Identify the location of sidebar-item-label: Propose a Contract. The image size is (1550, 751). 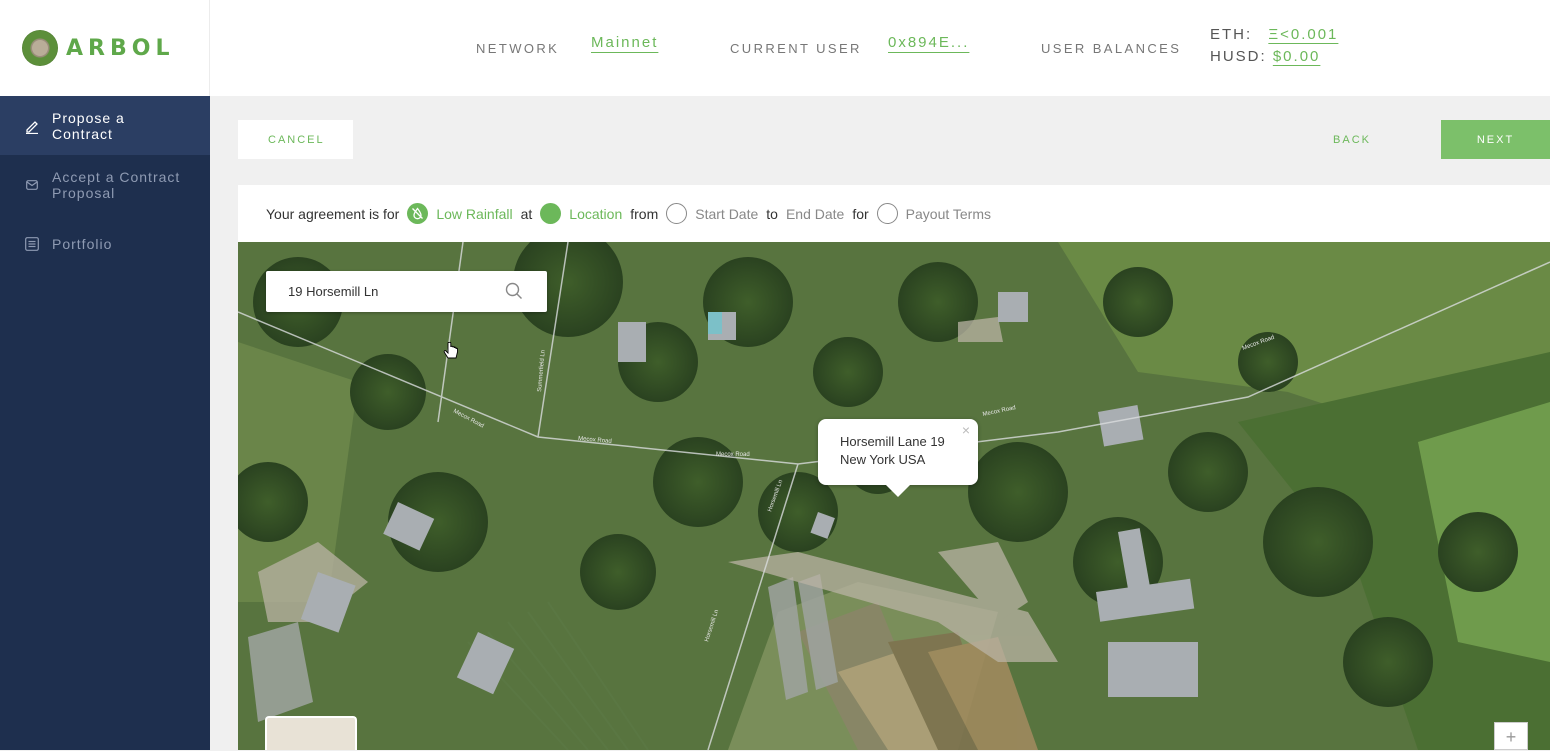
(88, 125).